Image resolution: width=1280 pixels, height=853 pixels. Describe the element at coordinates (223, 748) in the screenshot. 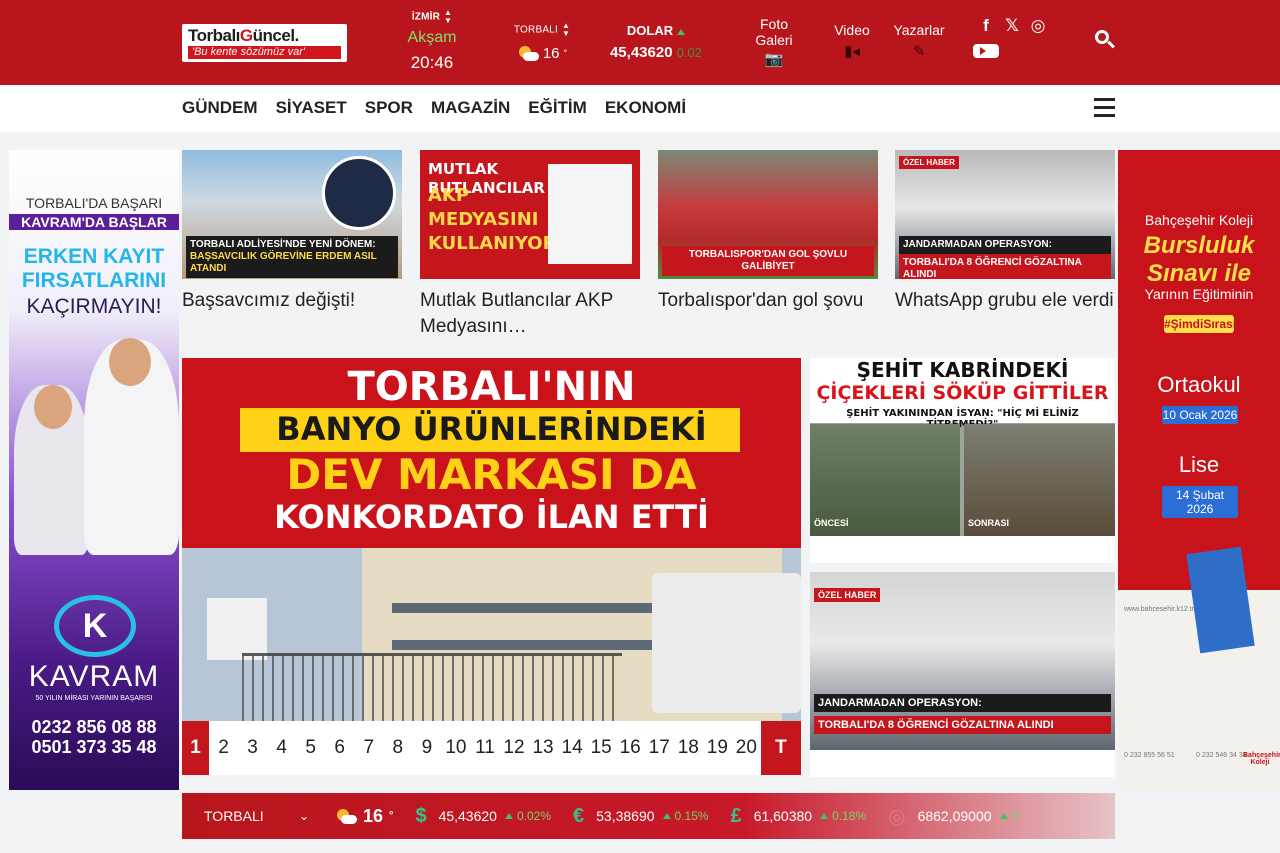

I see `slider-page-button: 2` at that location.